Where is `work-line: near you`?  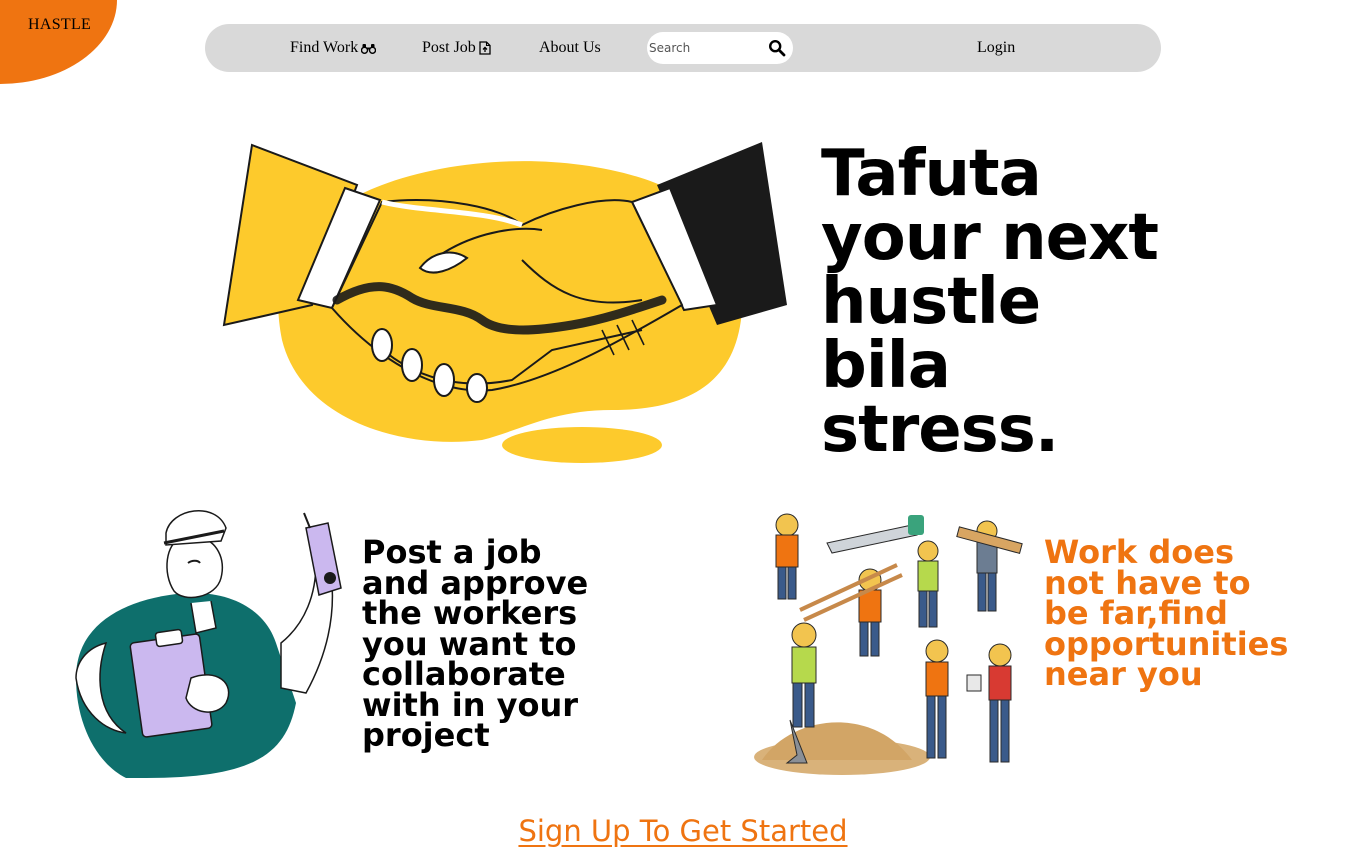
work-line: near you is located at coordinates (1123, 674).